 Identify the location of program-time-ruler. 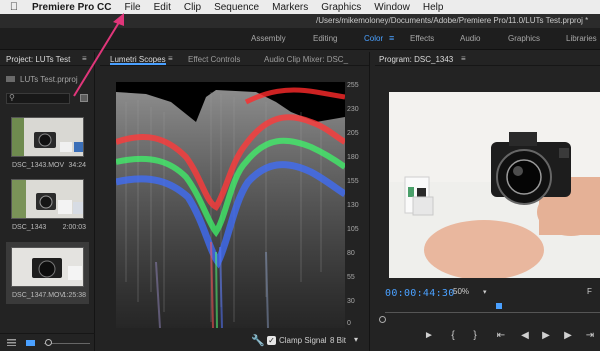
(492, 308).